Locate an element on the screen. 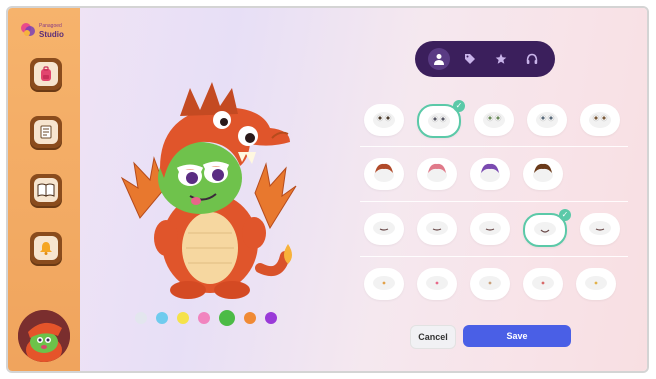  headphones-icon is located at coordinates (531, 58).